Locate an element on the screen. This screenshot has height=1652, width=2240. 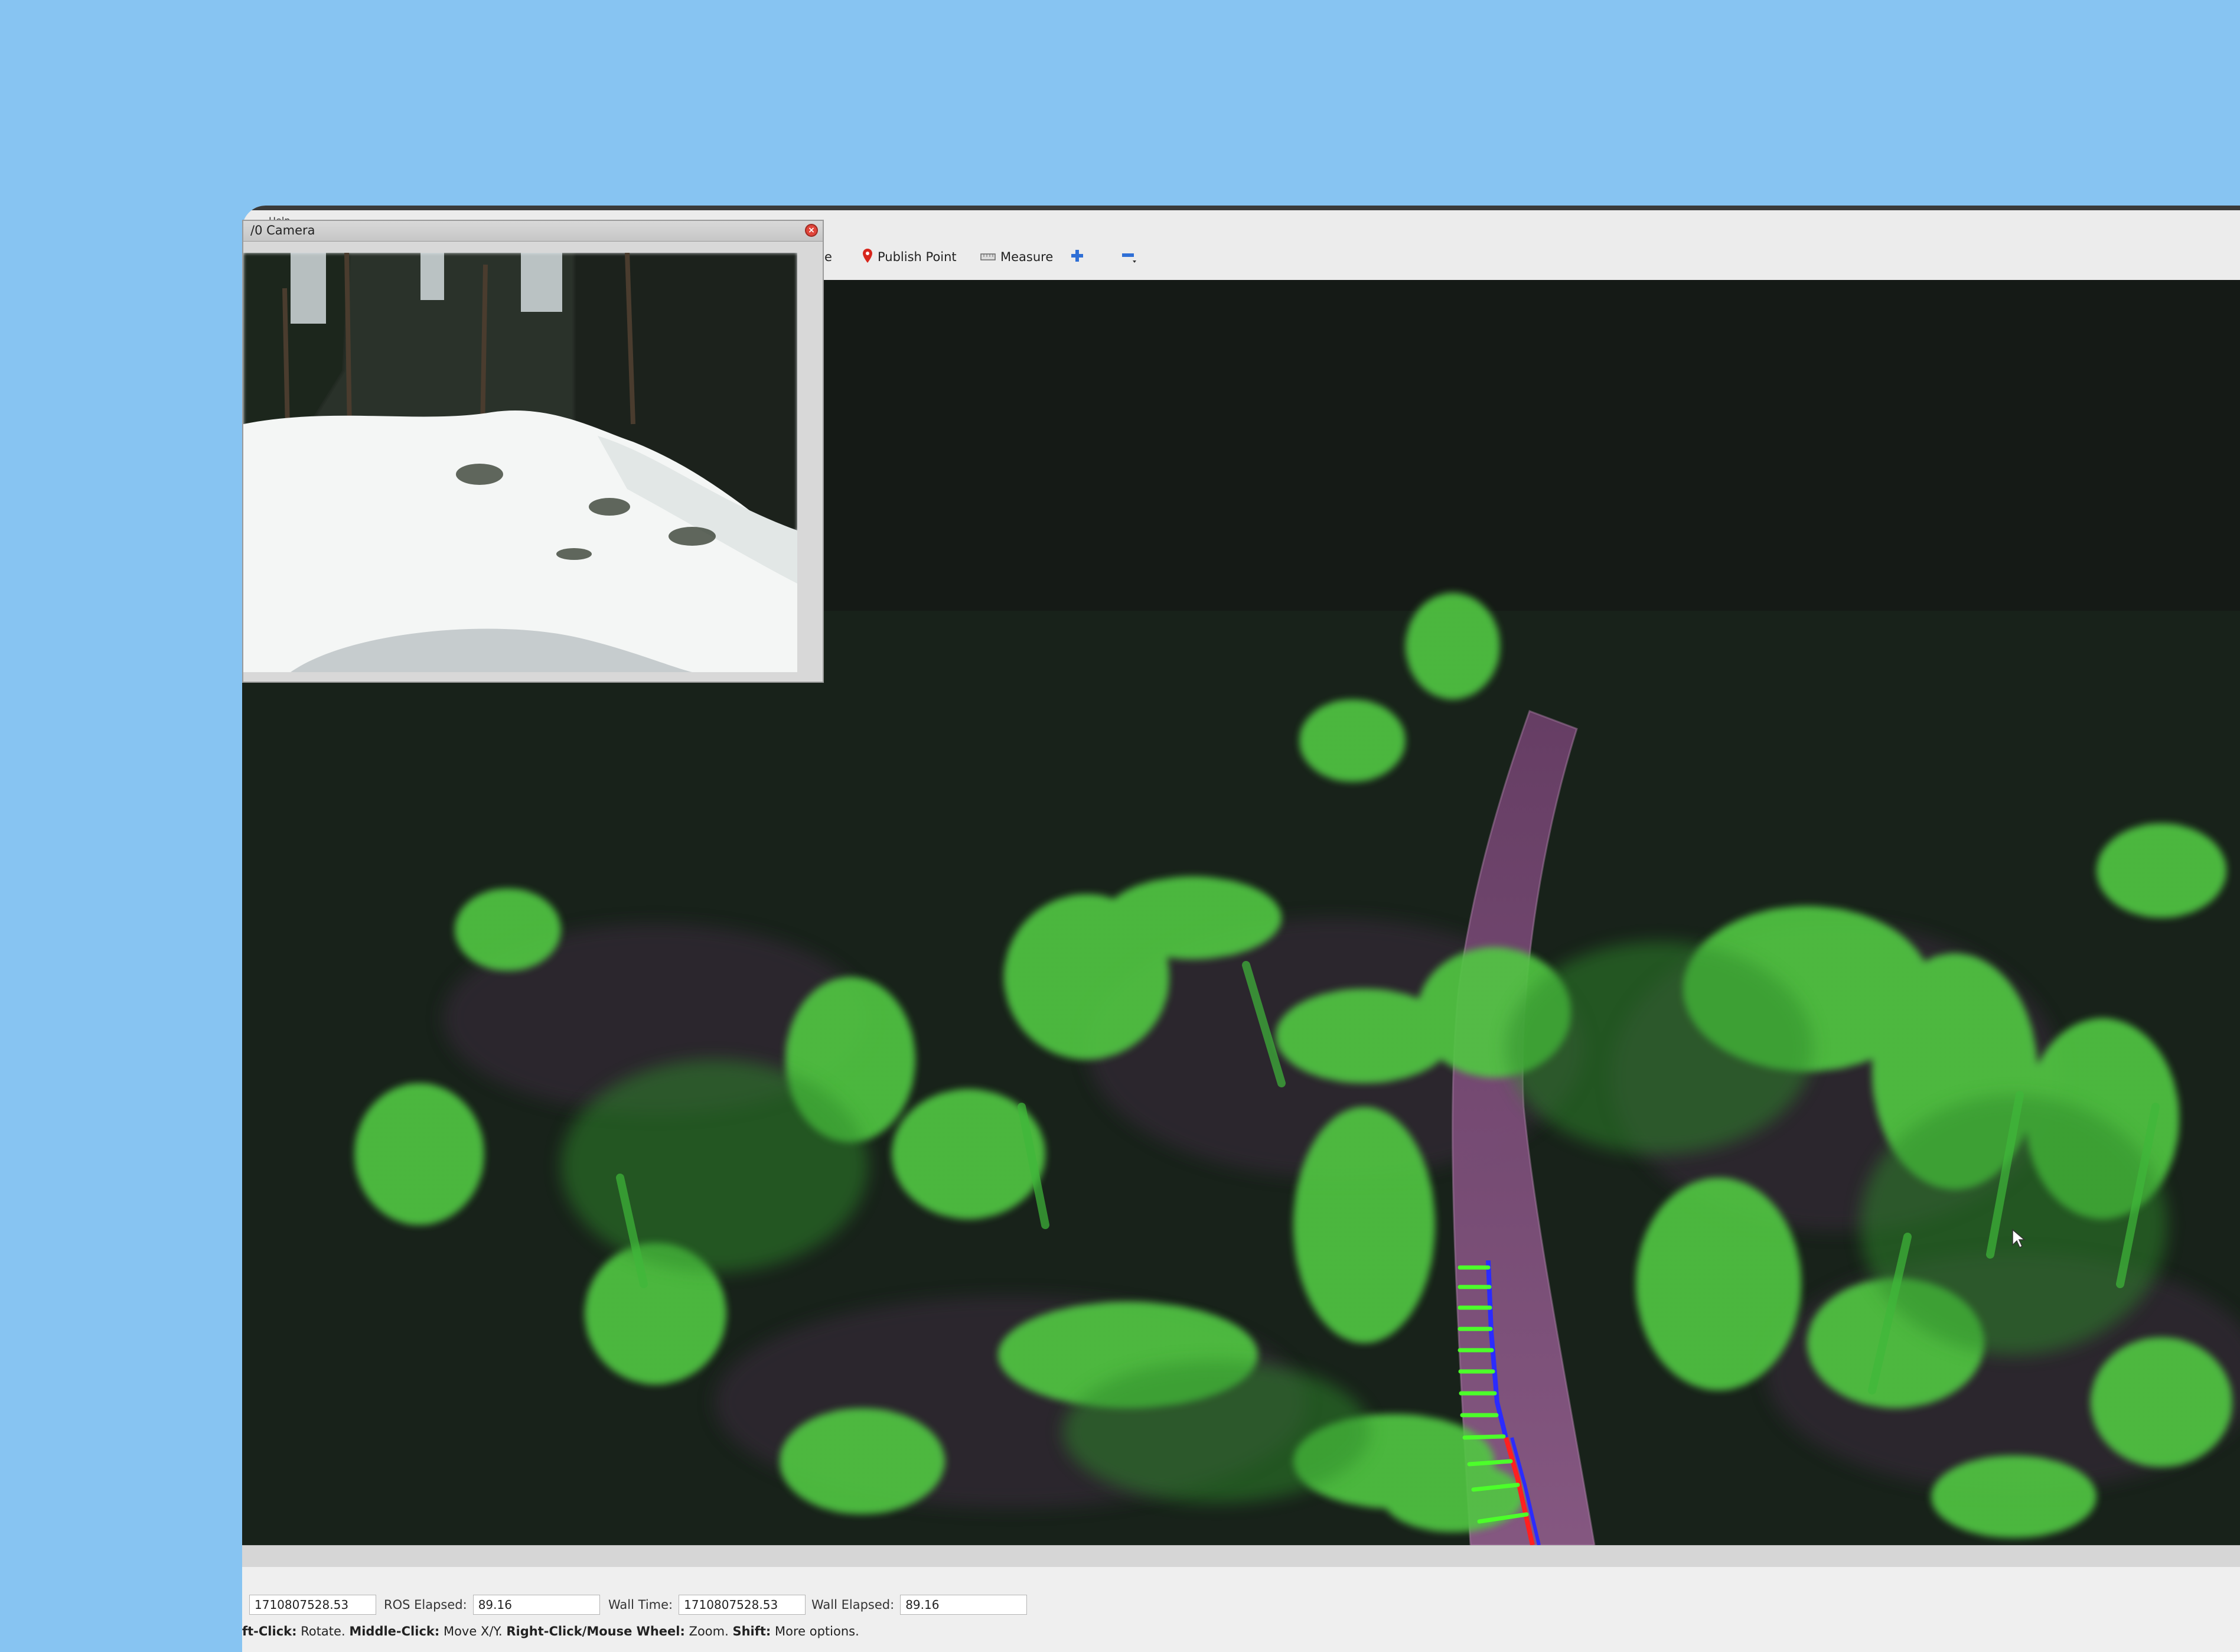
cursor-icon is located at coordinates (2018, 1240).